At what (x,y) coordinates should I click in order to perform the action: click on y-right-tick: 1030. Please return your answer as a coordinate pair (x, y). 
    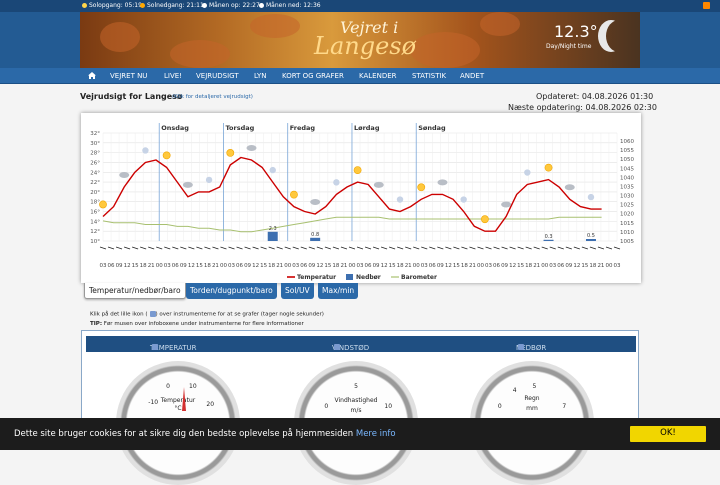
    Looking at the image, I should click on (627, 197).